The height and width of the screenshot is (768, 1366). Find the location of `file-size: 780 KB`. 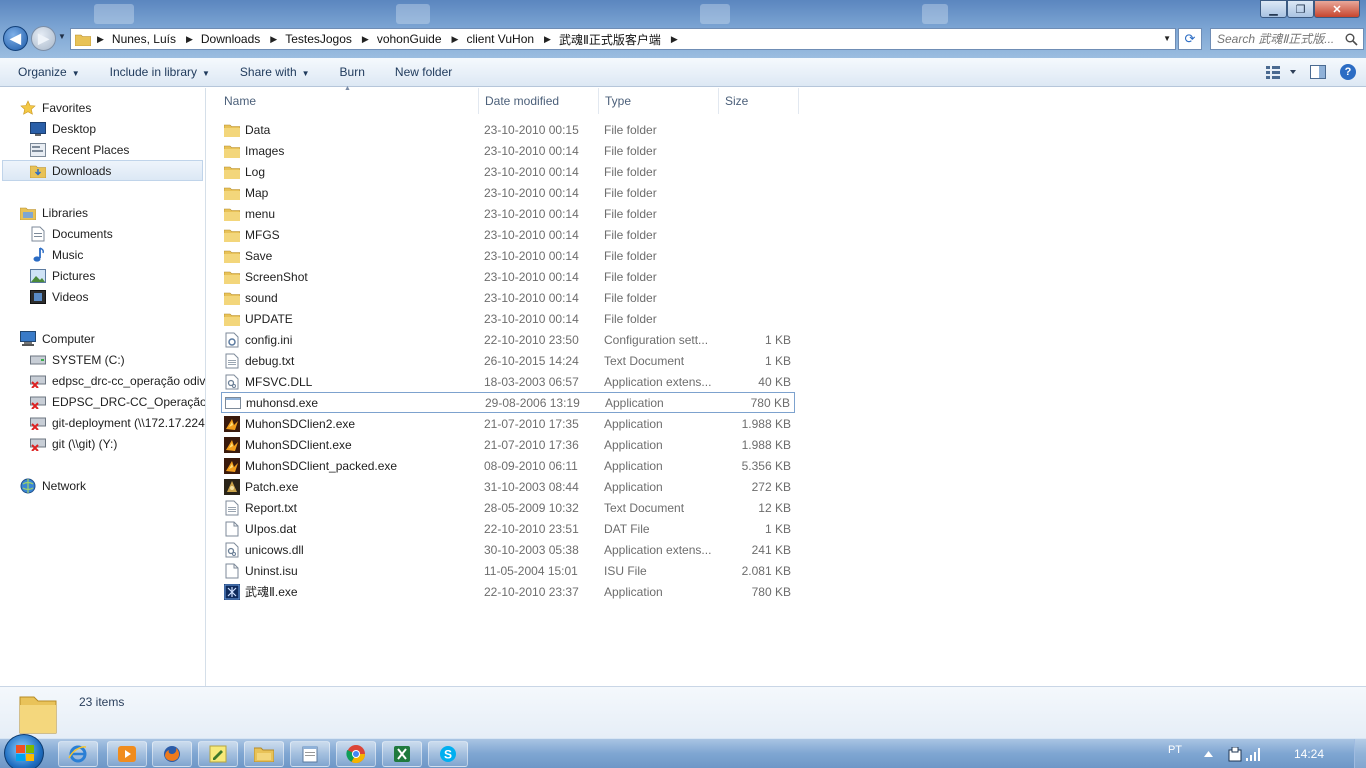

file-size: 780 KB is located at coordinates (771, 591).